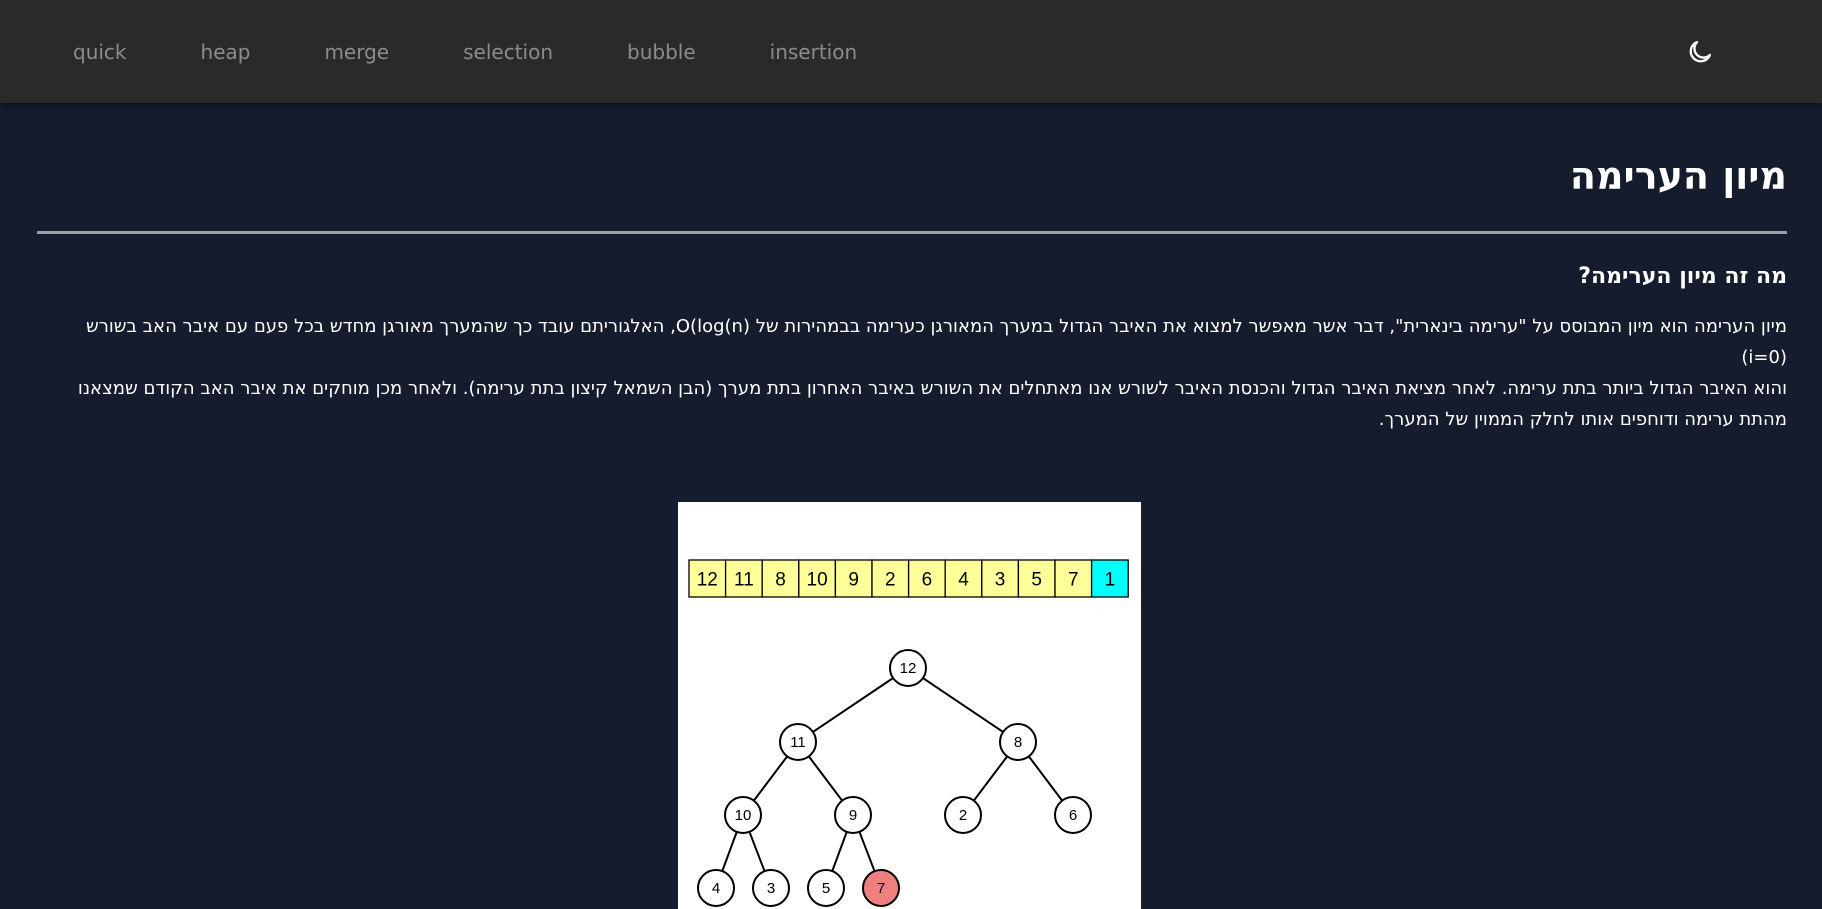 This screenshot has height=909, width=1822. What do you see at coordinates (798, 742) in the screenshot?
I see `tree-node-value: 11` at bounding box center [798, 742].